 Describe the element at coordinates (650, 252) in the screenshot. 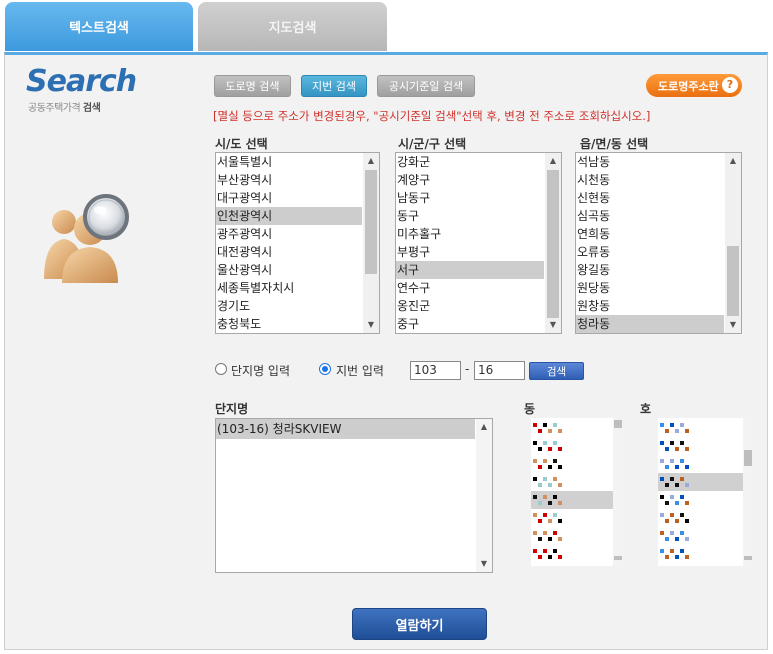

I see `dong-list-item: 오류동` at that location.